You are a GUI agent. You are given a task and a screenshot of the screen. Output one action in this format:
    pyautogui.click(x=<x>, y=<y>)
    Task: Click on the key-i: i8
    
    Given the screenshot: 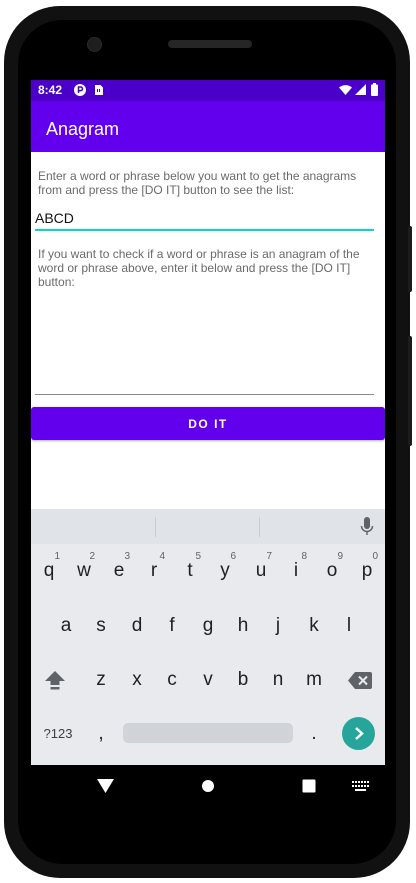 What is the action you would take?
    pyautogui.click(x=296, y=571)
    